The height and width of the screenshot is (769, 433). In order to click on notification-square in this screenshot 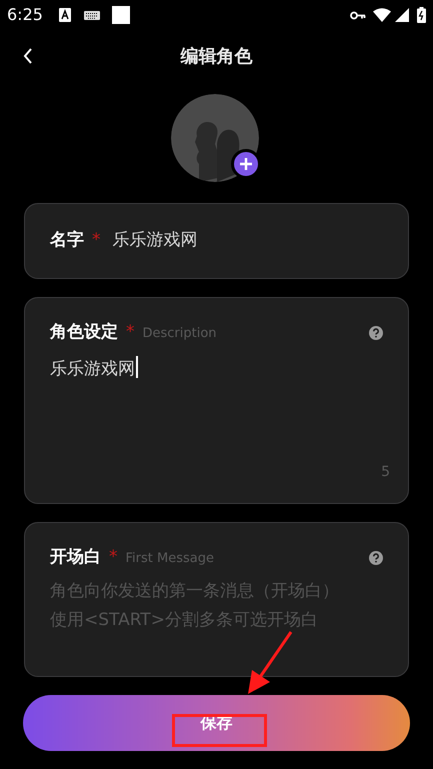, I will do `click(121, 15)`.